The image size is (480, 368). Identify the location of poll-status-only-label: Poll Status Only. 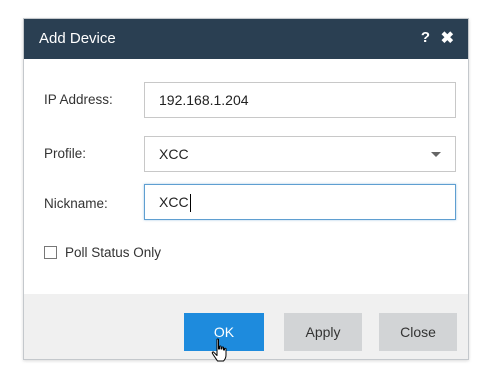
(113, 252).